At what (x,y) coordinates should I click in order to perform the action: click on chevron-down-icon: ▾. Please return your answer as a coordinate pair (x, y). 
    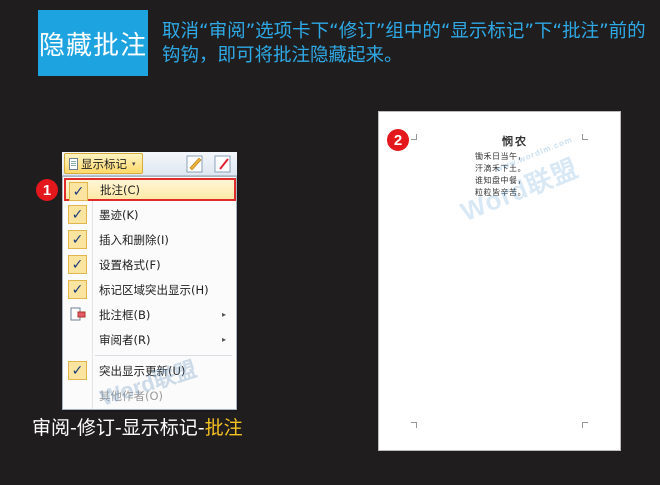
    Looking at the image, I should click on (134, 163).